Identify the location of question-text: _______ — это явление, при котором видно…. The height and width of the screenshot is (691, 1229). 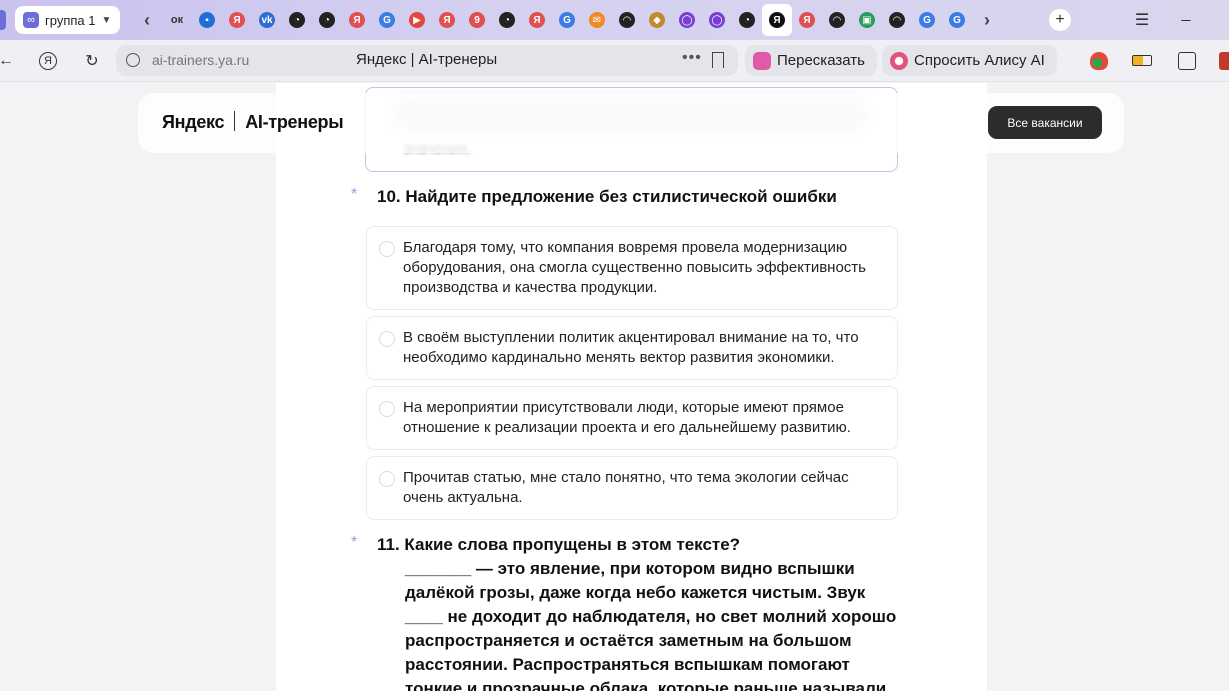
(651, 625).